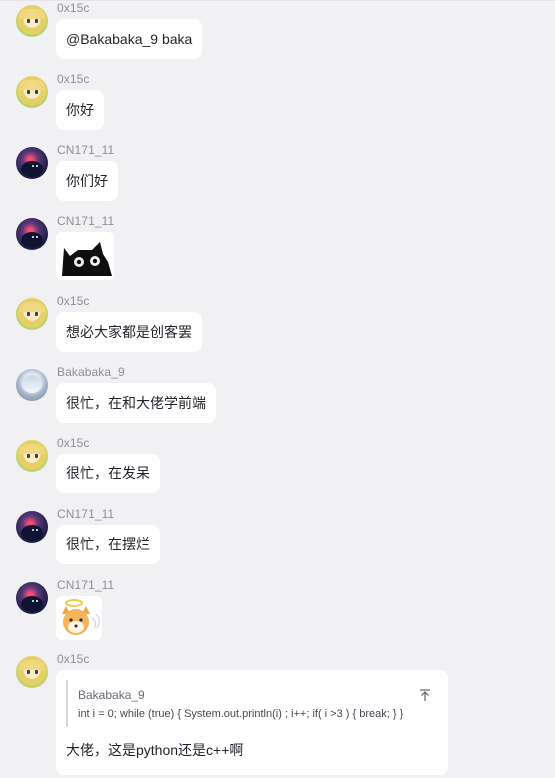 This screenshot has height=778, width=555. I want to click on message-bubble: @Bakabaka_9 baka, so click(129, 39).